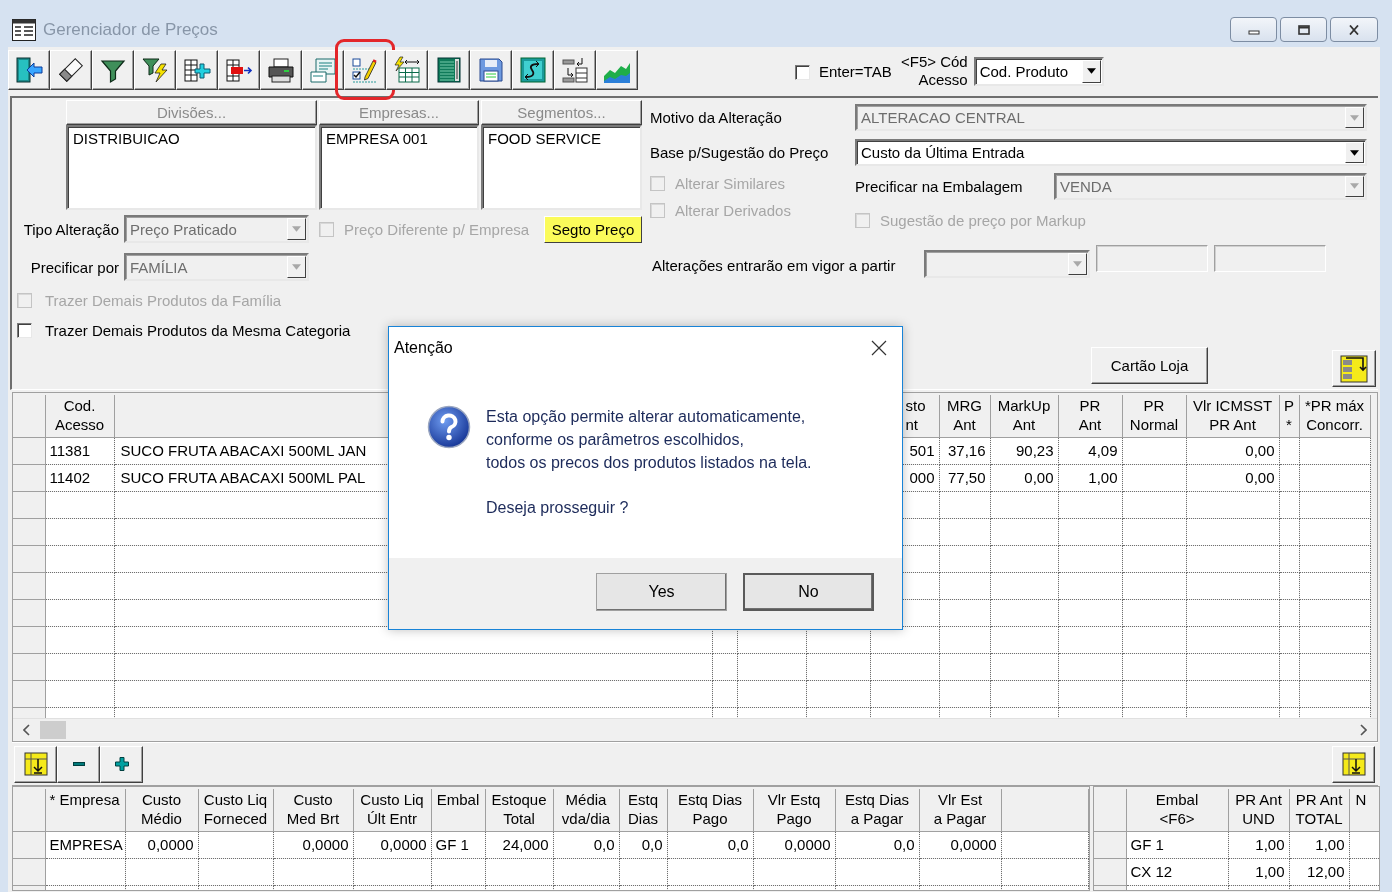 The width and height of the screenshot is (1392, 892). Describe the element at coordinates (808, 592) in the screenshot. I see `dialog-button: No` at that location.